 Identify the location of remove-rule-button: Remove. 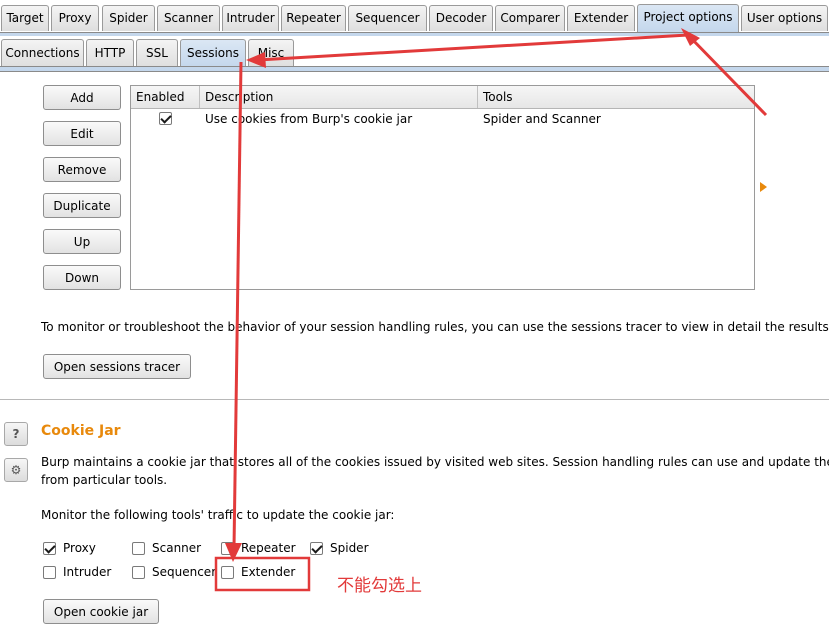
(82, 169).